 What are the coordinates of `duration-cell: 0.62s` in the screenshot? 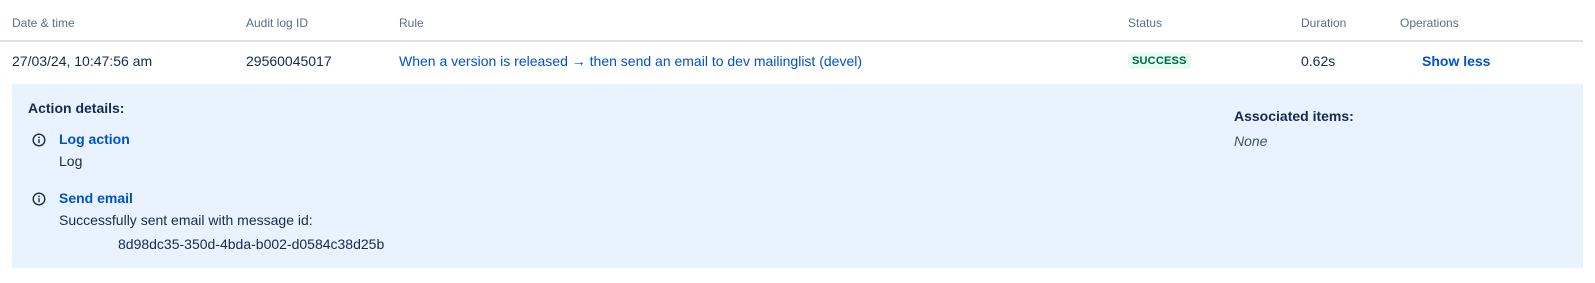 It's located at (1318, 61).